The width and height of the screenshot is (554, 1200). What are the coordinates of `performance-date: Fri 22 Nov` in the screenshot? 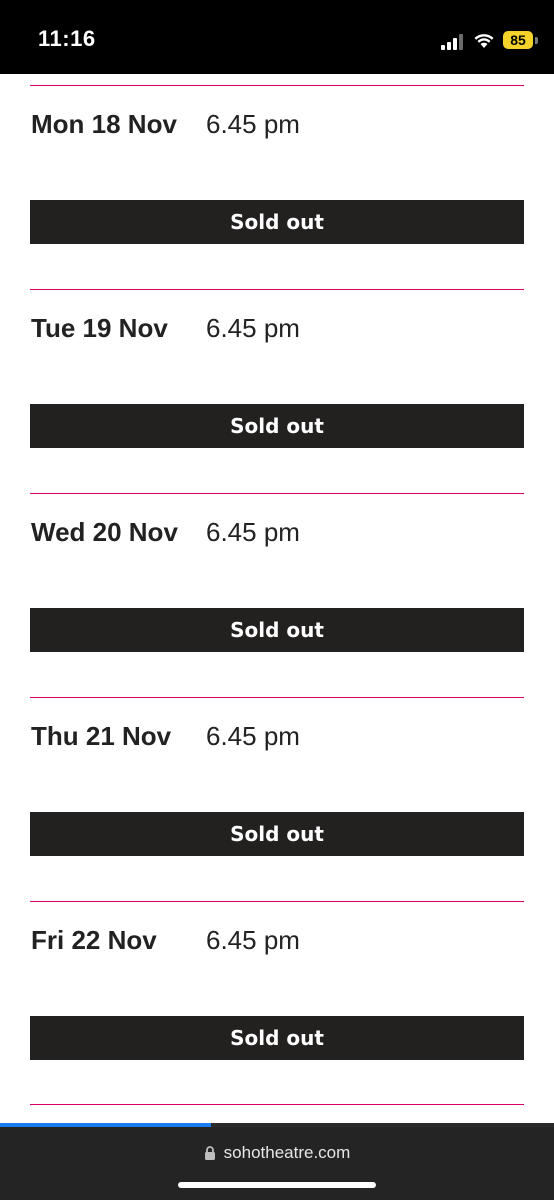 It's located at (94, 940).